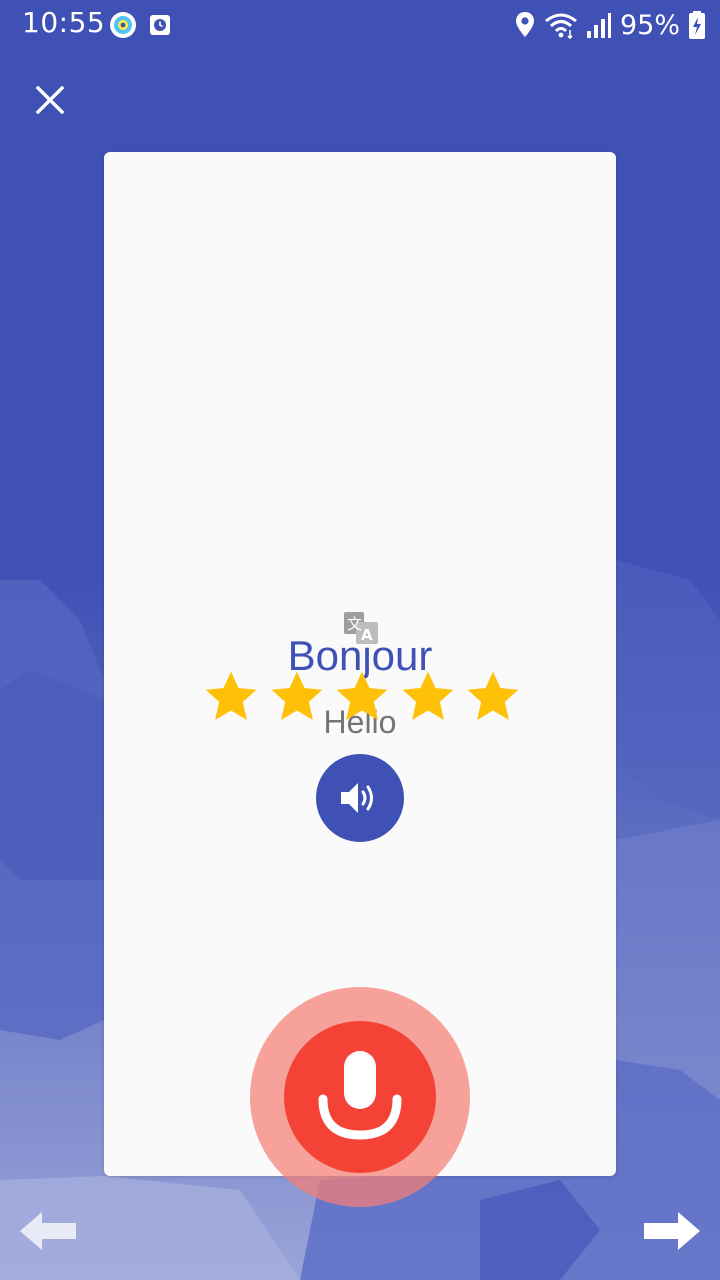 The width and height of the screenshot is (720, 1280). I want to click on status-icons: 95%, so click(610, 25).